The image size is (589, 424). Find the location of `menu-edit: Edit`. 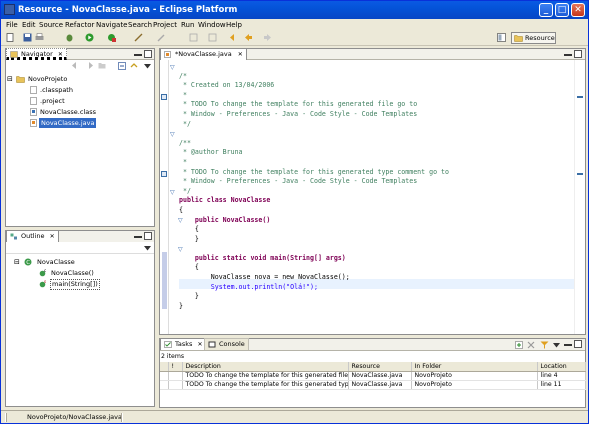

menu-edit: Edit is located at coordinates (29, 25).